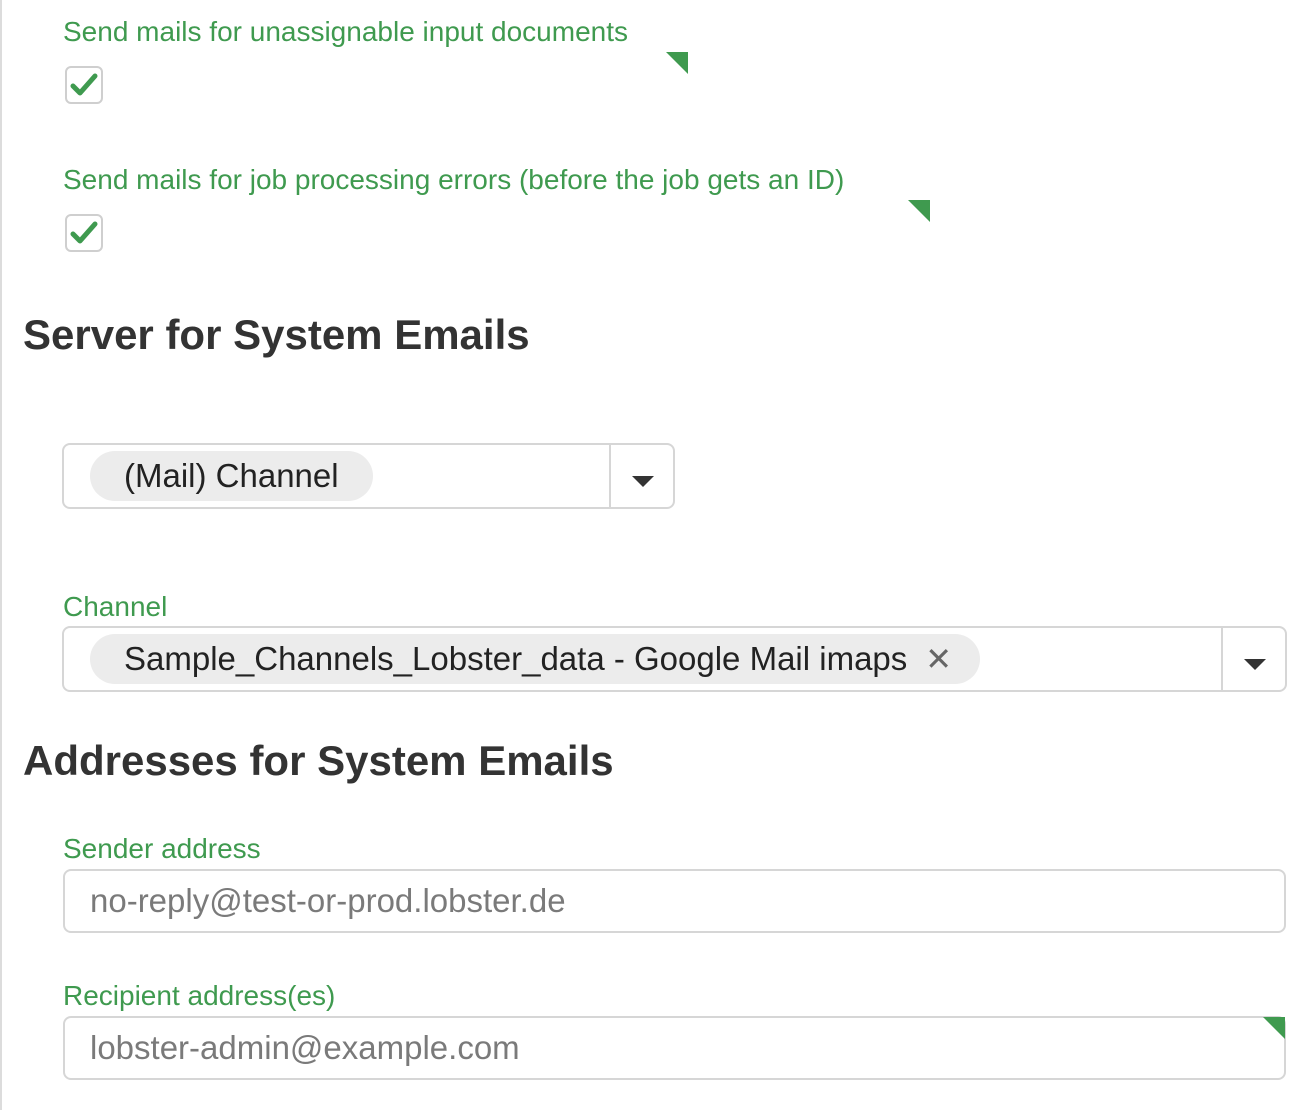  Describe the element at coordinates (199, 995) in the screenshot. I see `recipient-address-label: Recipient address(es)` at that location.